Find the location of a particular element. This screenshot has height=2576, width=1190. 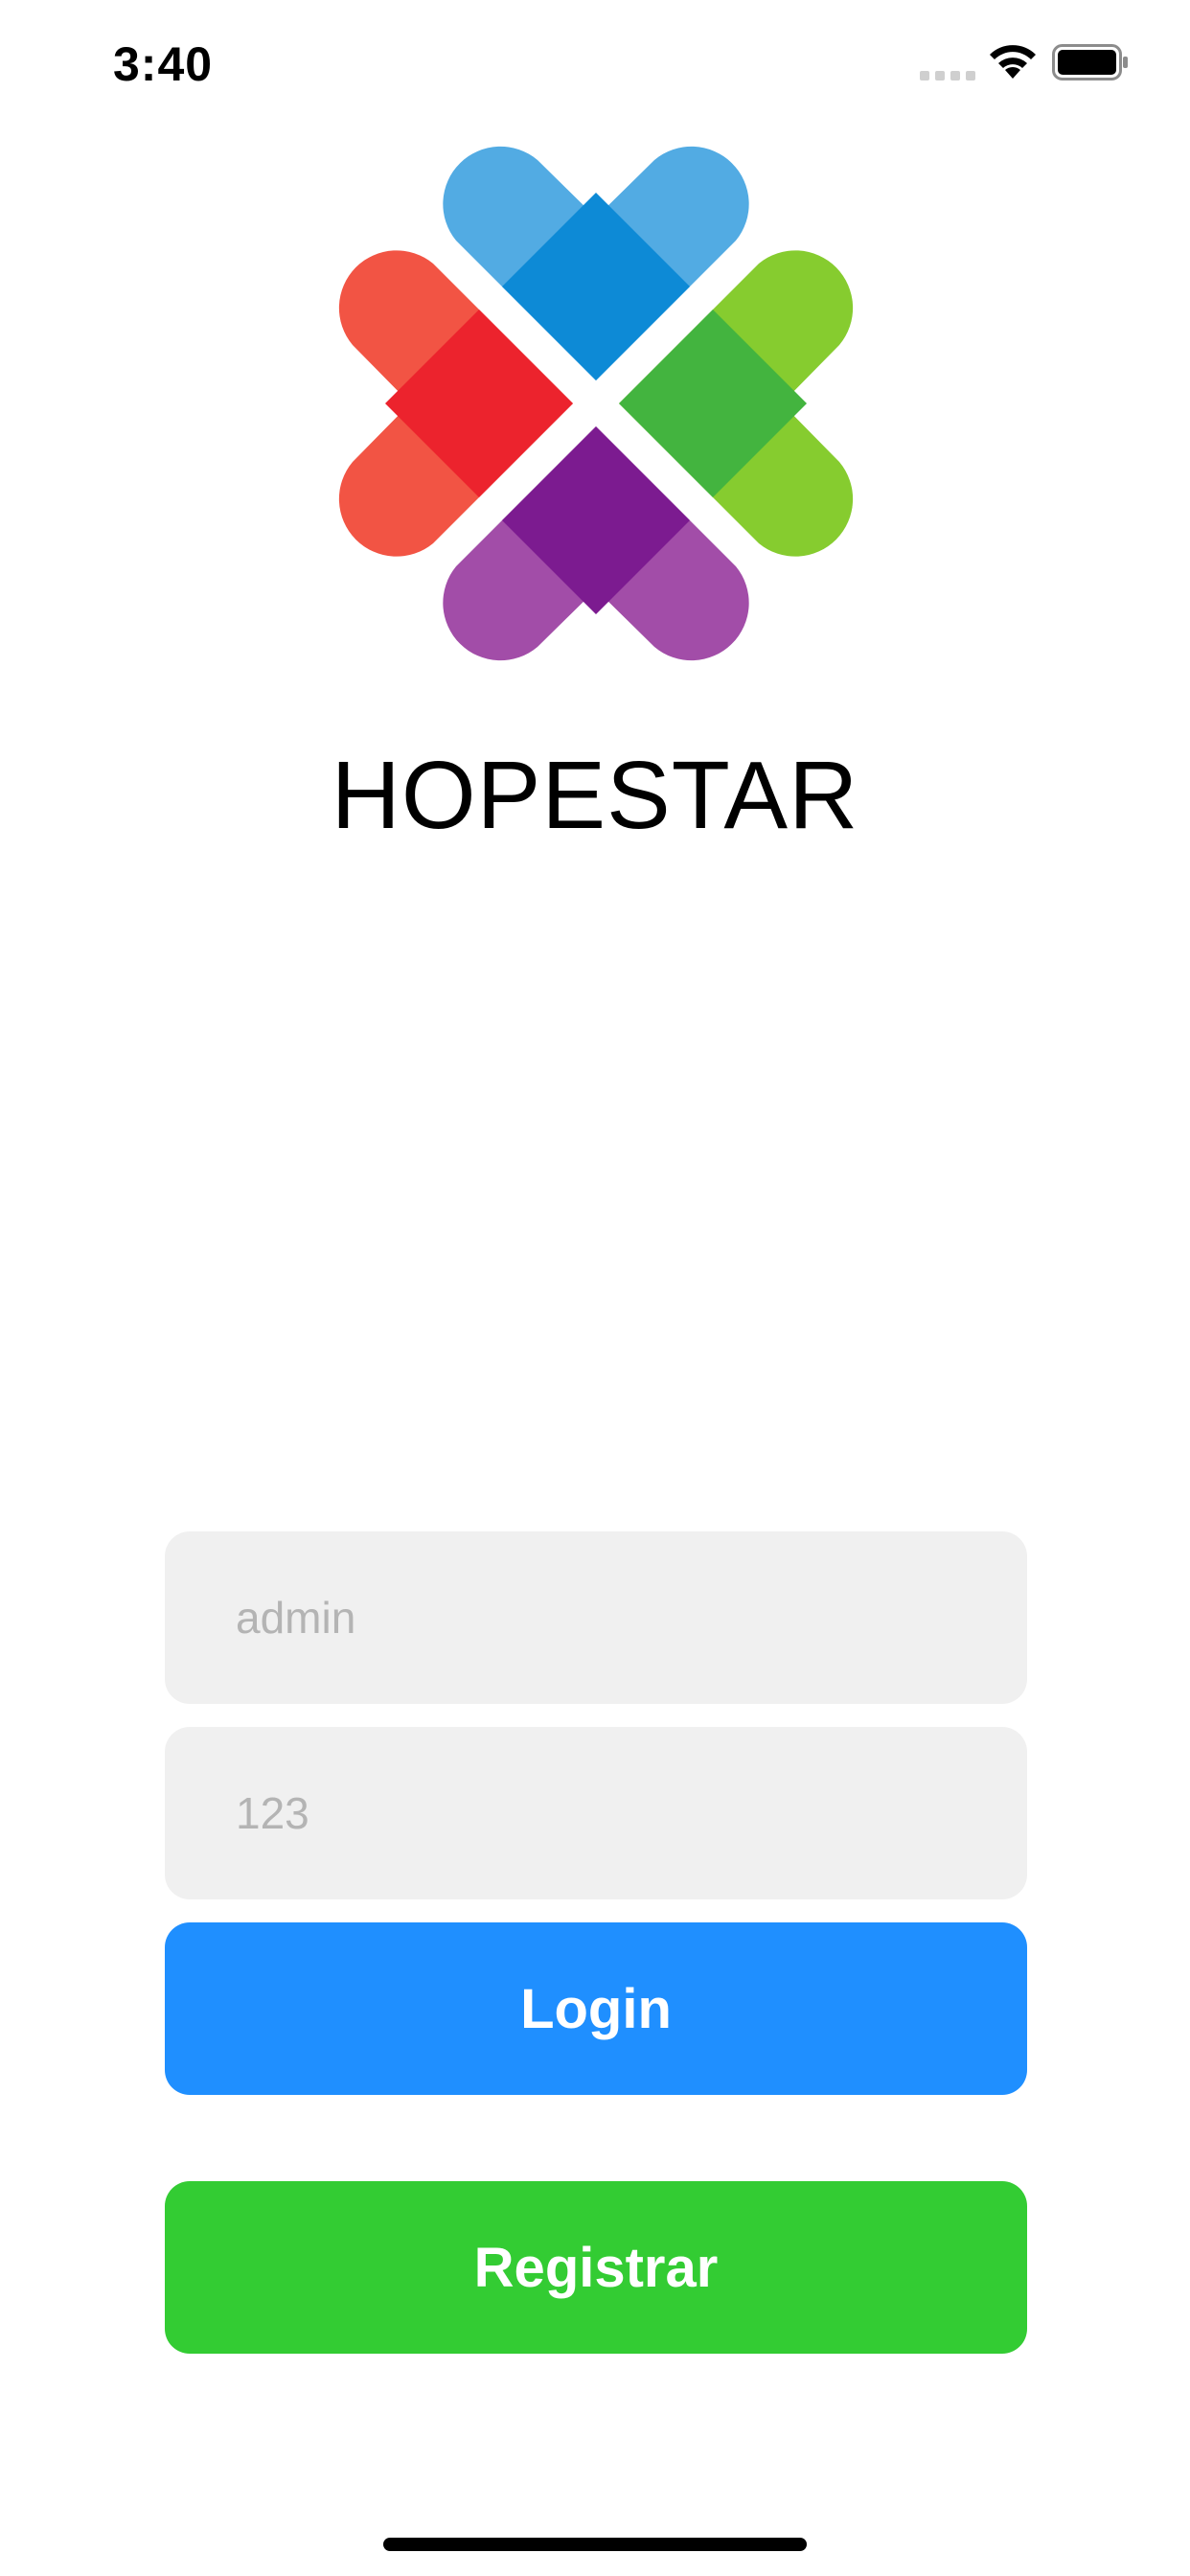

login-button: Login is located at coordinates (596, 2008).